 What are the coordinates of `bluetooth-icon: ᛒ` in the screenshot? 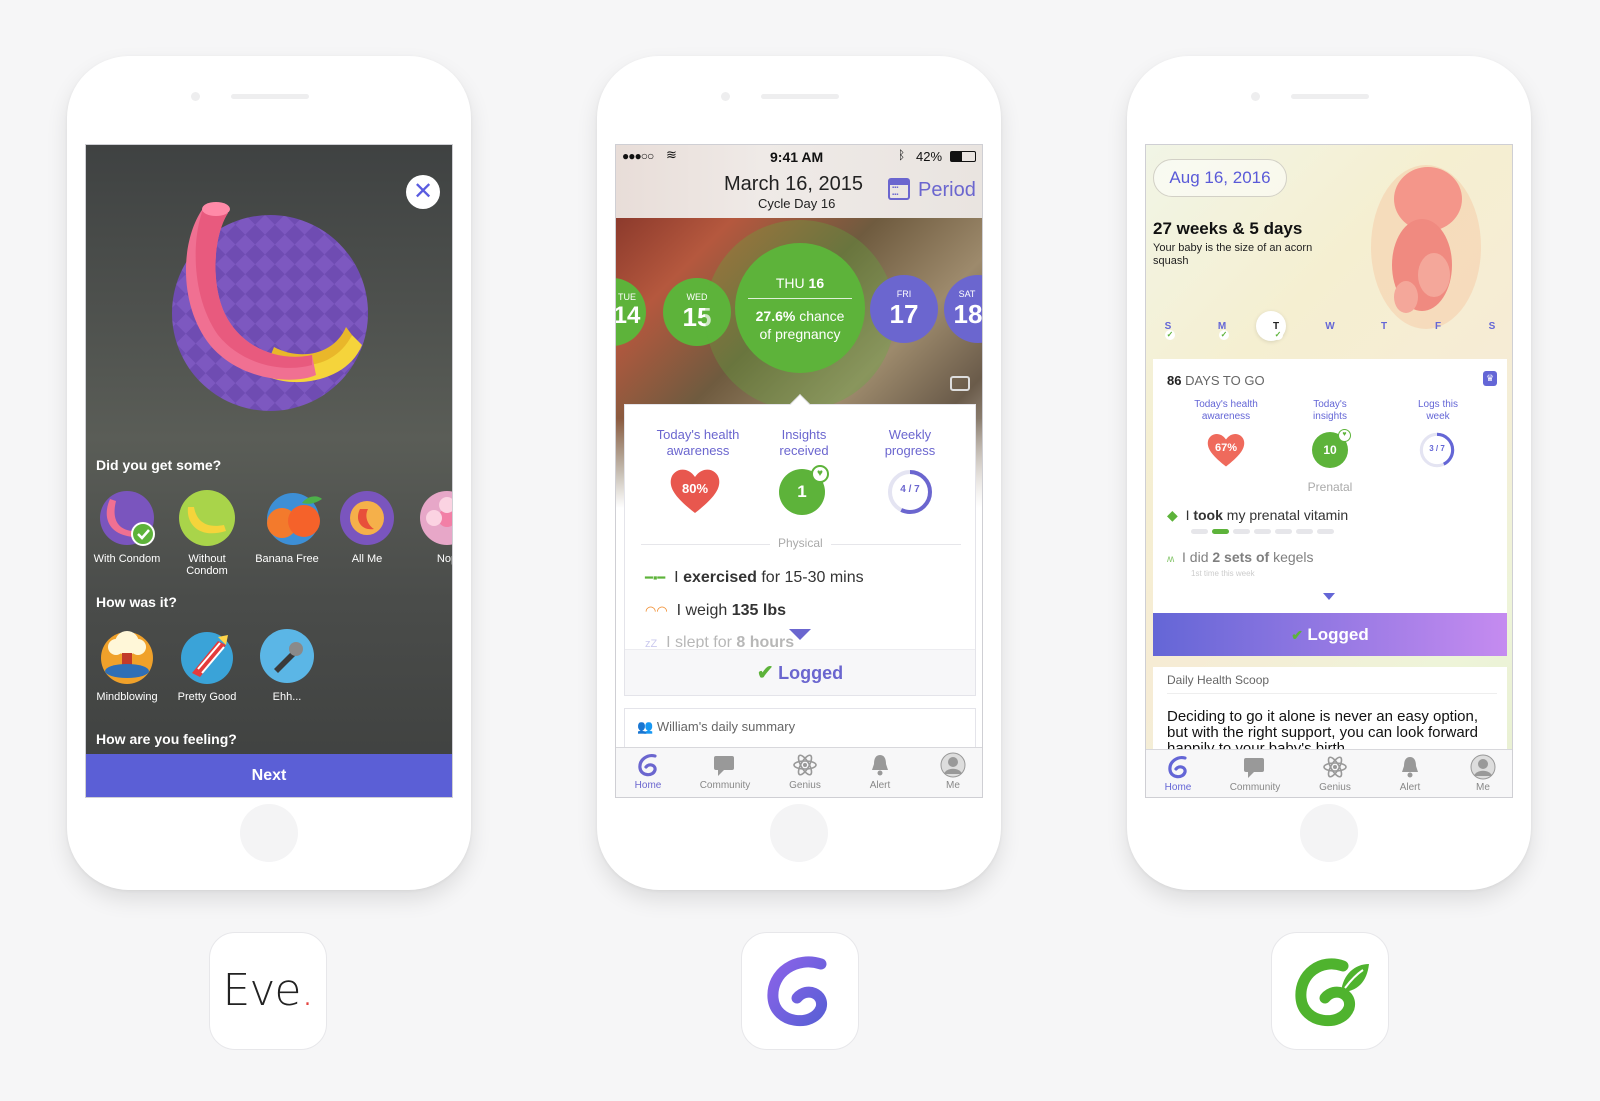 It's located at (902, 155).